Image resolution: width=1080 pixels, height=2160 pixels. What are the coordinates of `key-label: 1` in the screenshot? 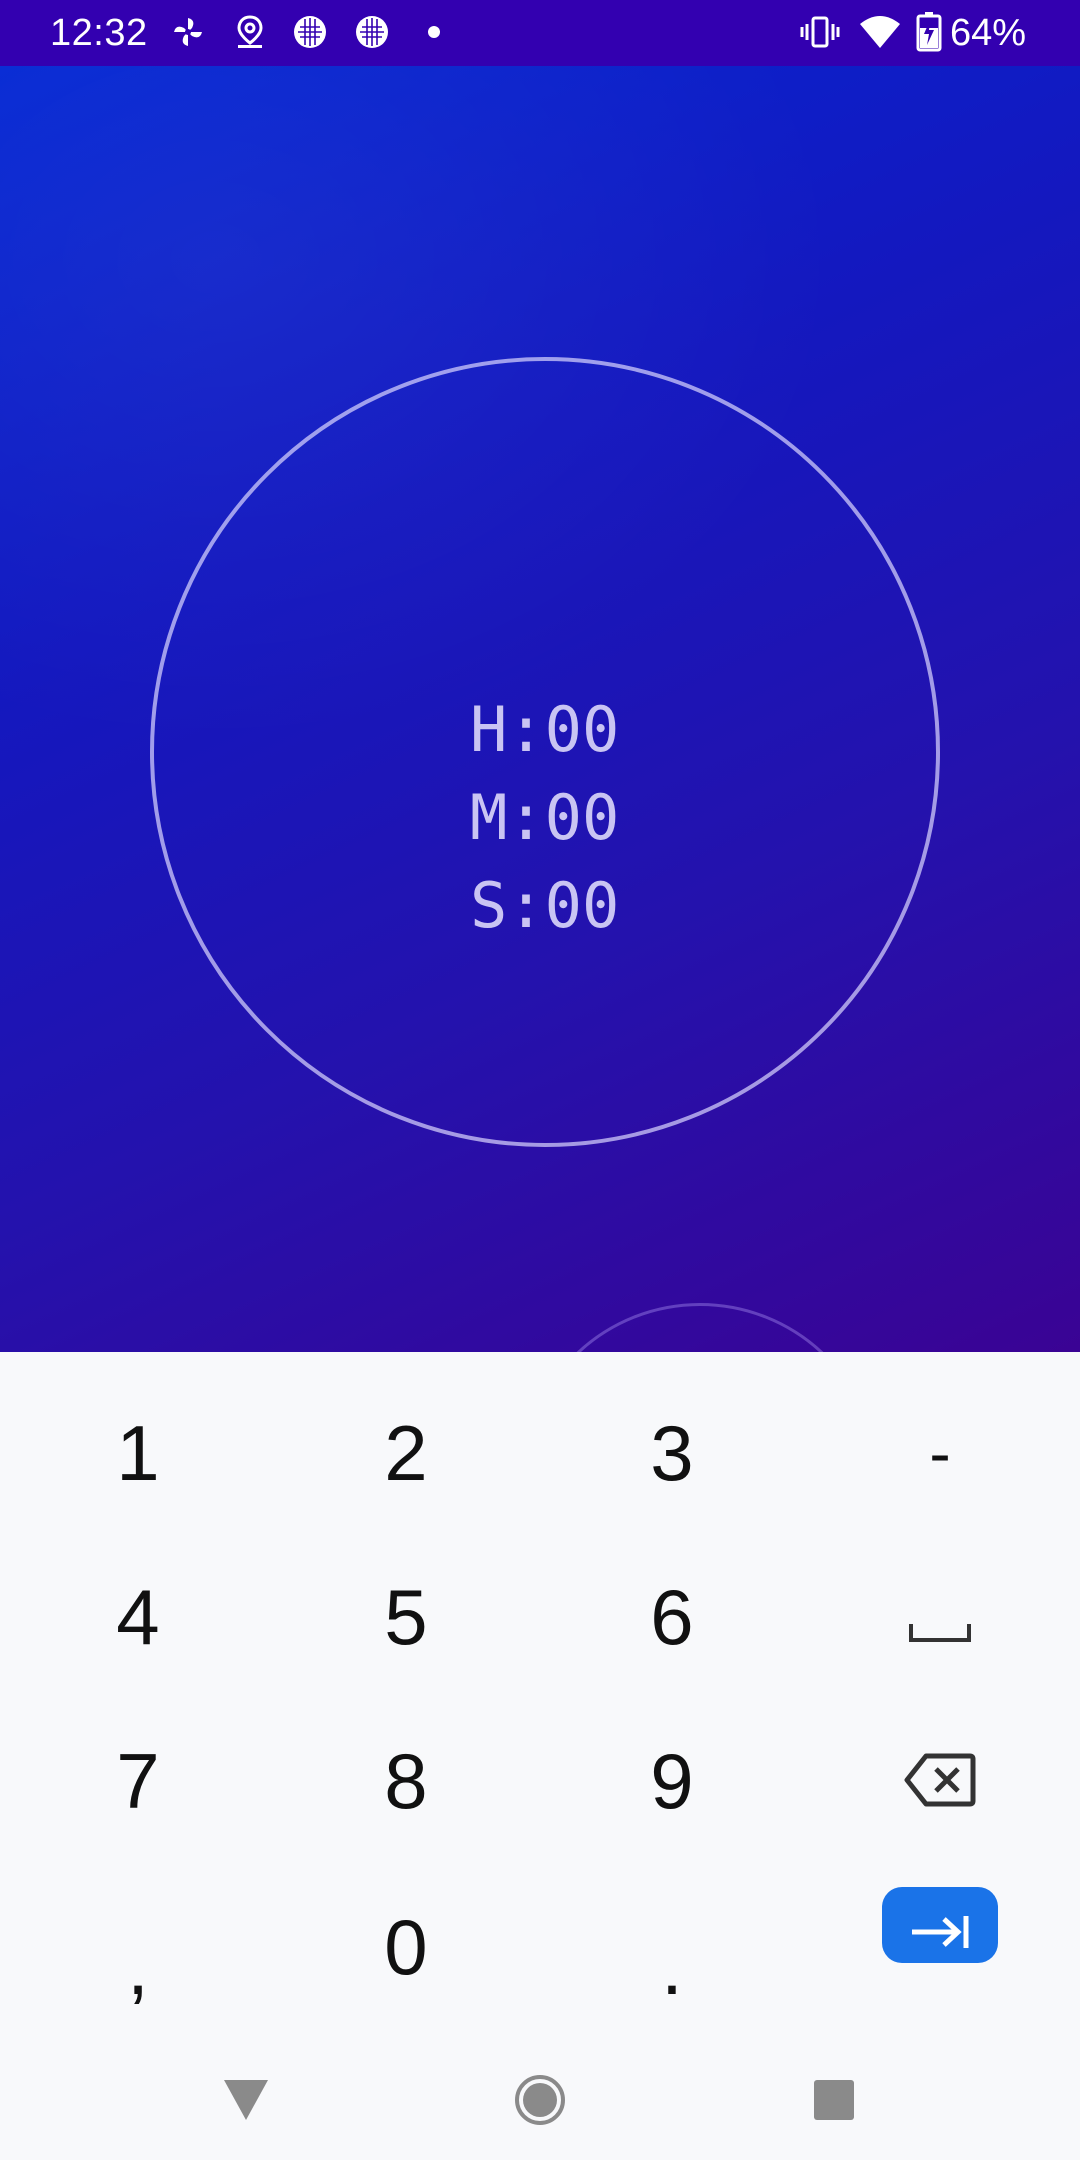 It's located at (138, 1452).